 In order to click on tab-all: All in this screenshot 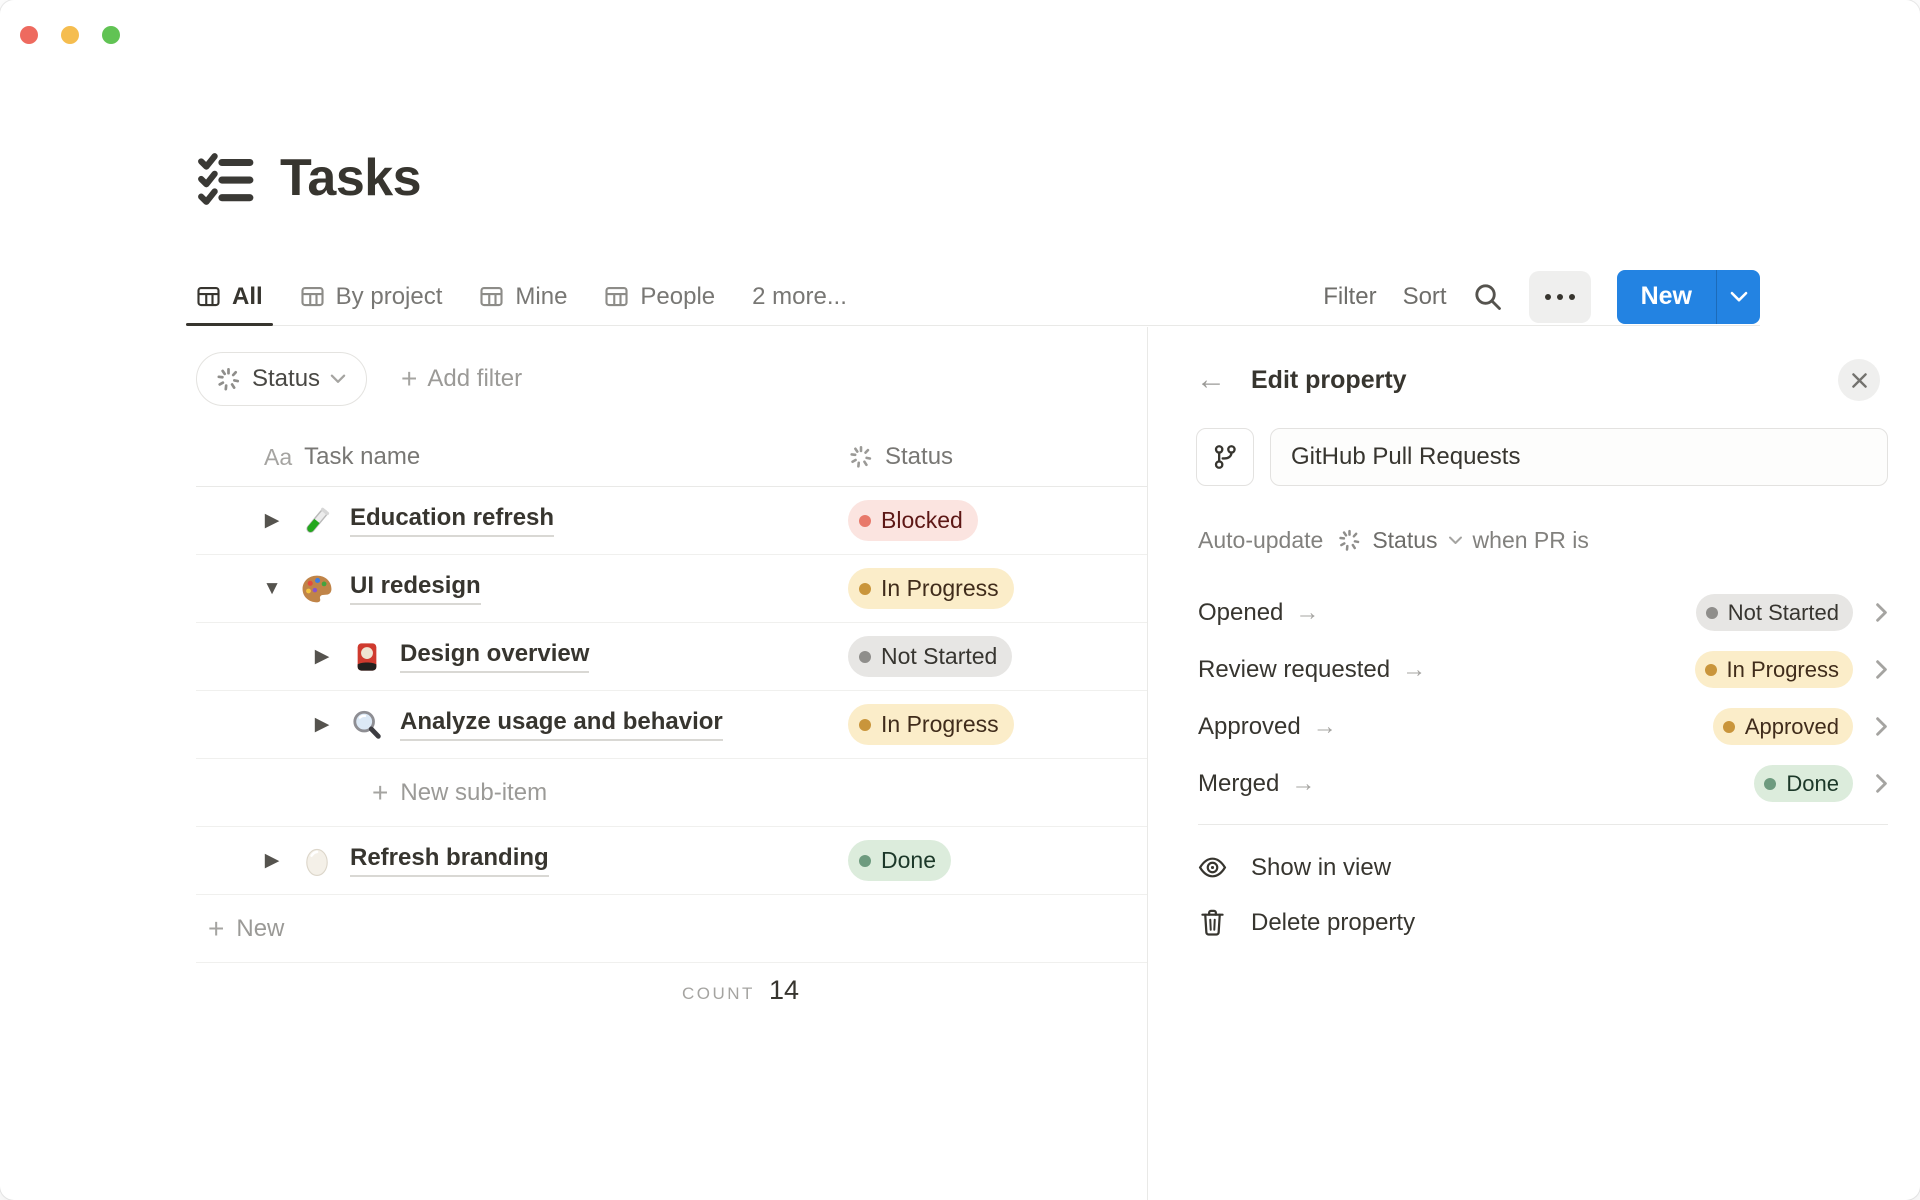, I will do `click(229, 297)`.